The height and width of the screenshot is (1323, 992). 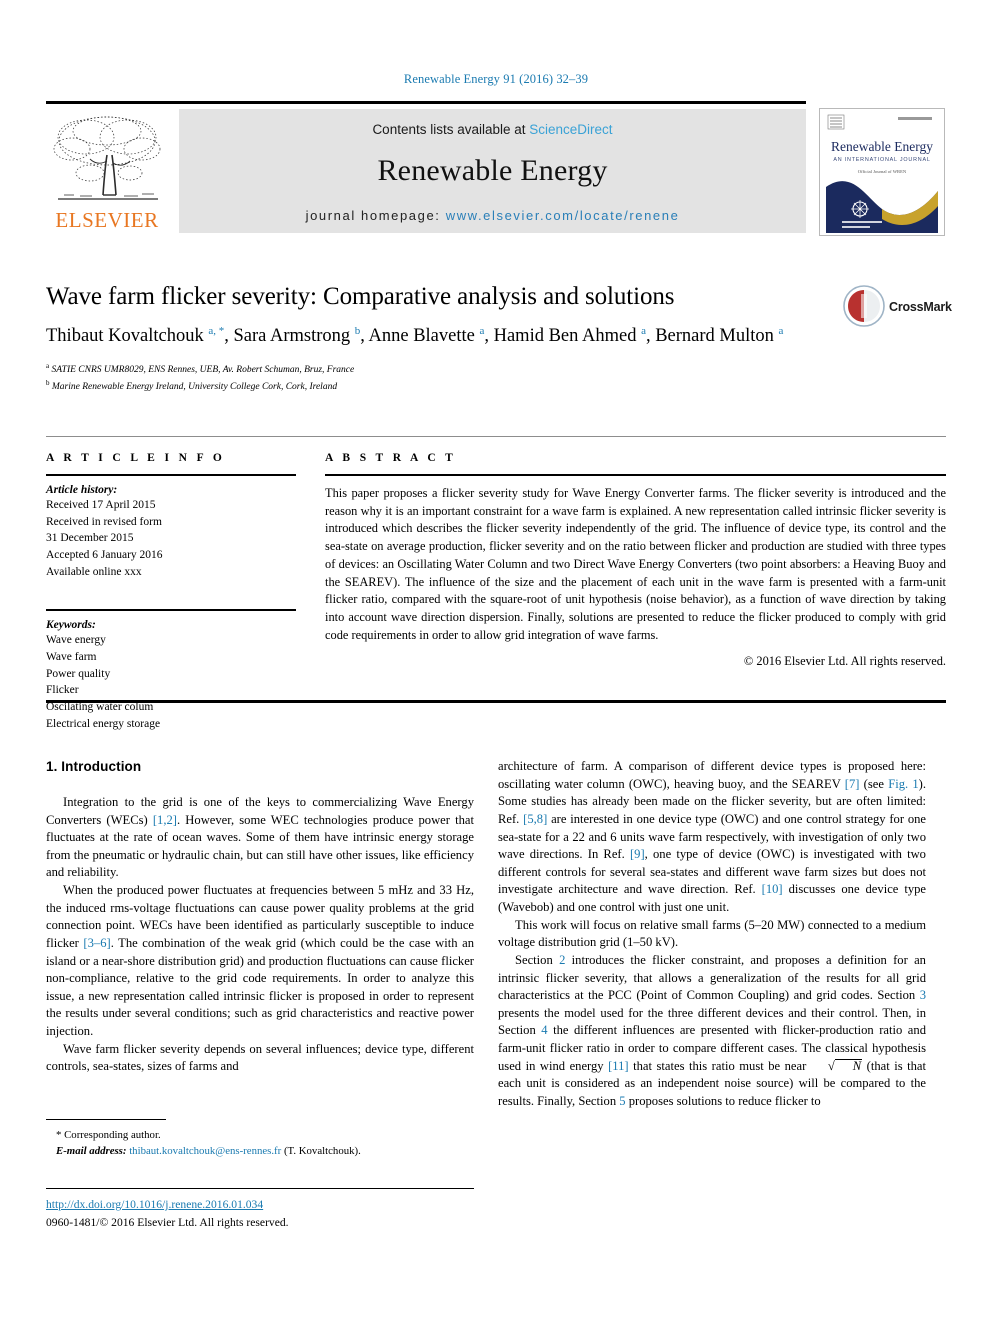 I want to click on history-item: Received in revised form, so click(x=104, y=521).